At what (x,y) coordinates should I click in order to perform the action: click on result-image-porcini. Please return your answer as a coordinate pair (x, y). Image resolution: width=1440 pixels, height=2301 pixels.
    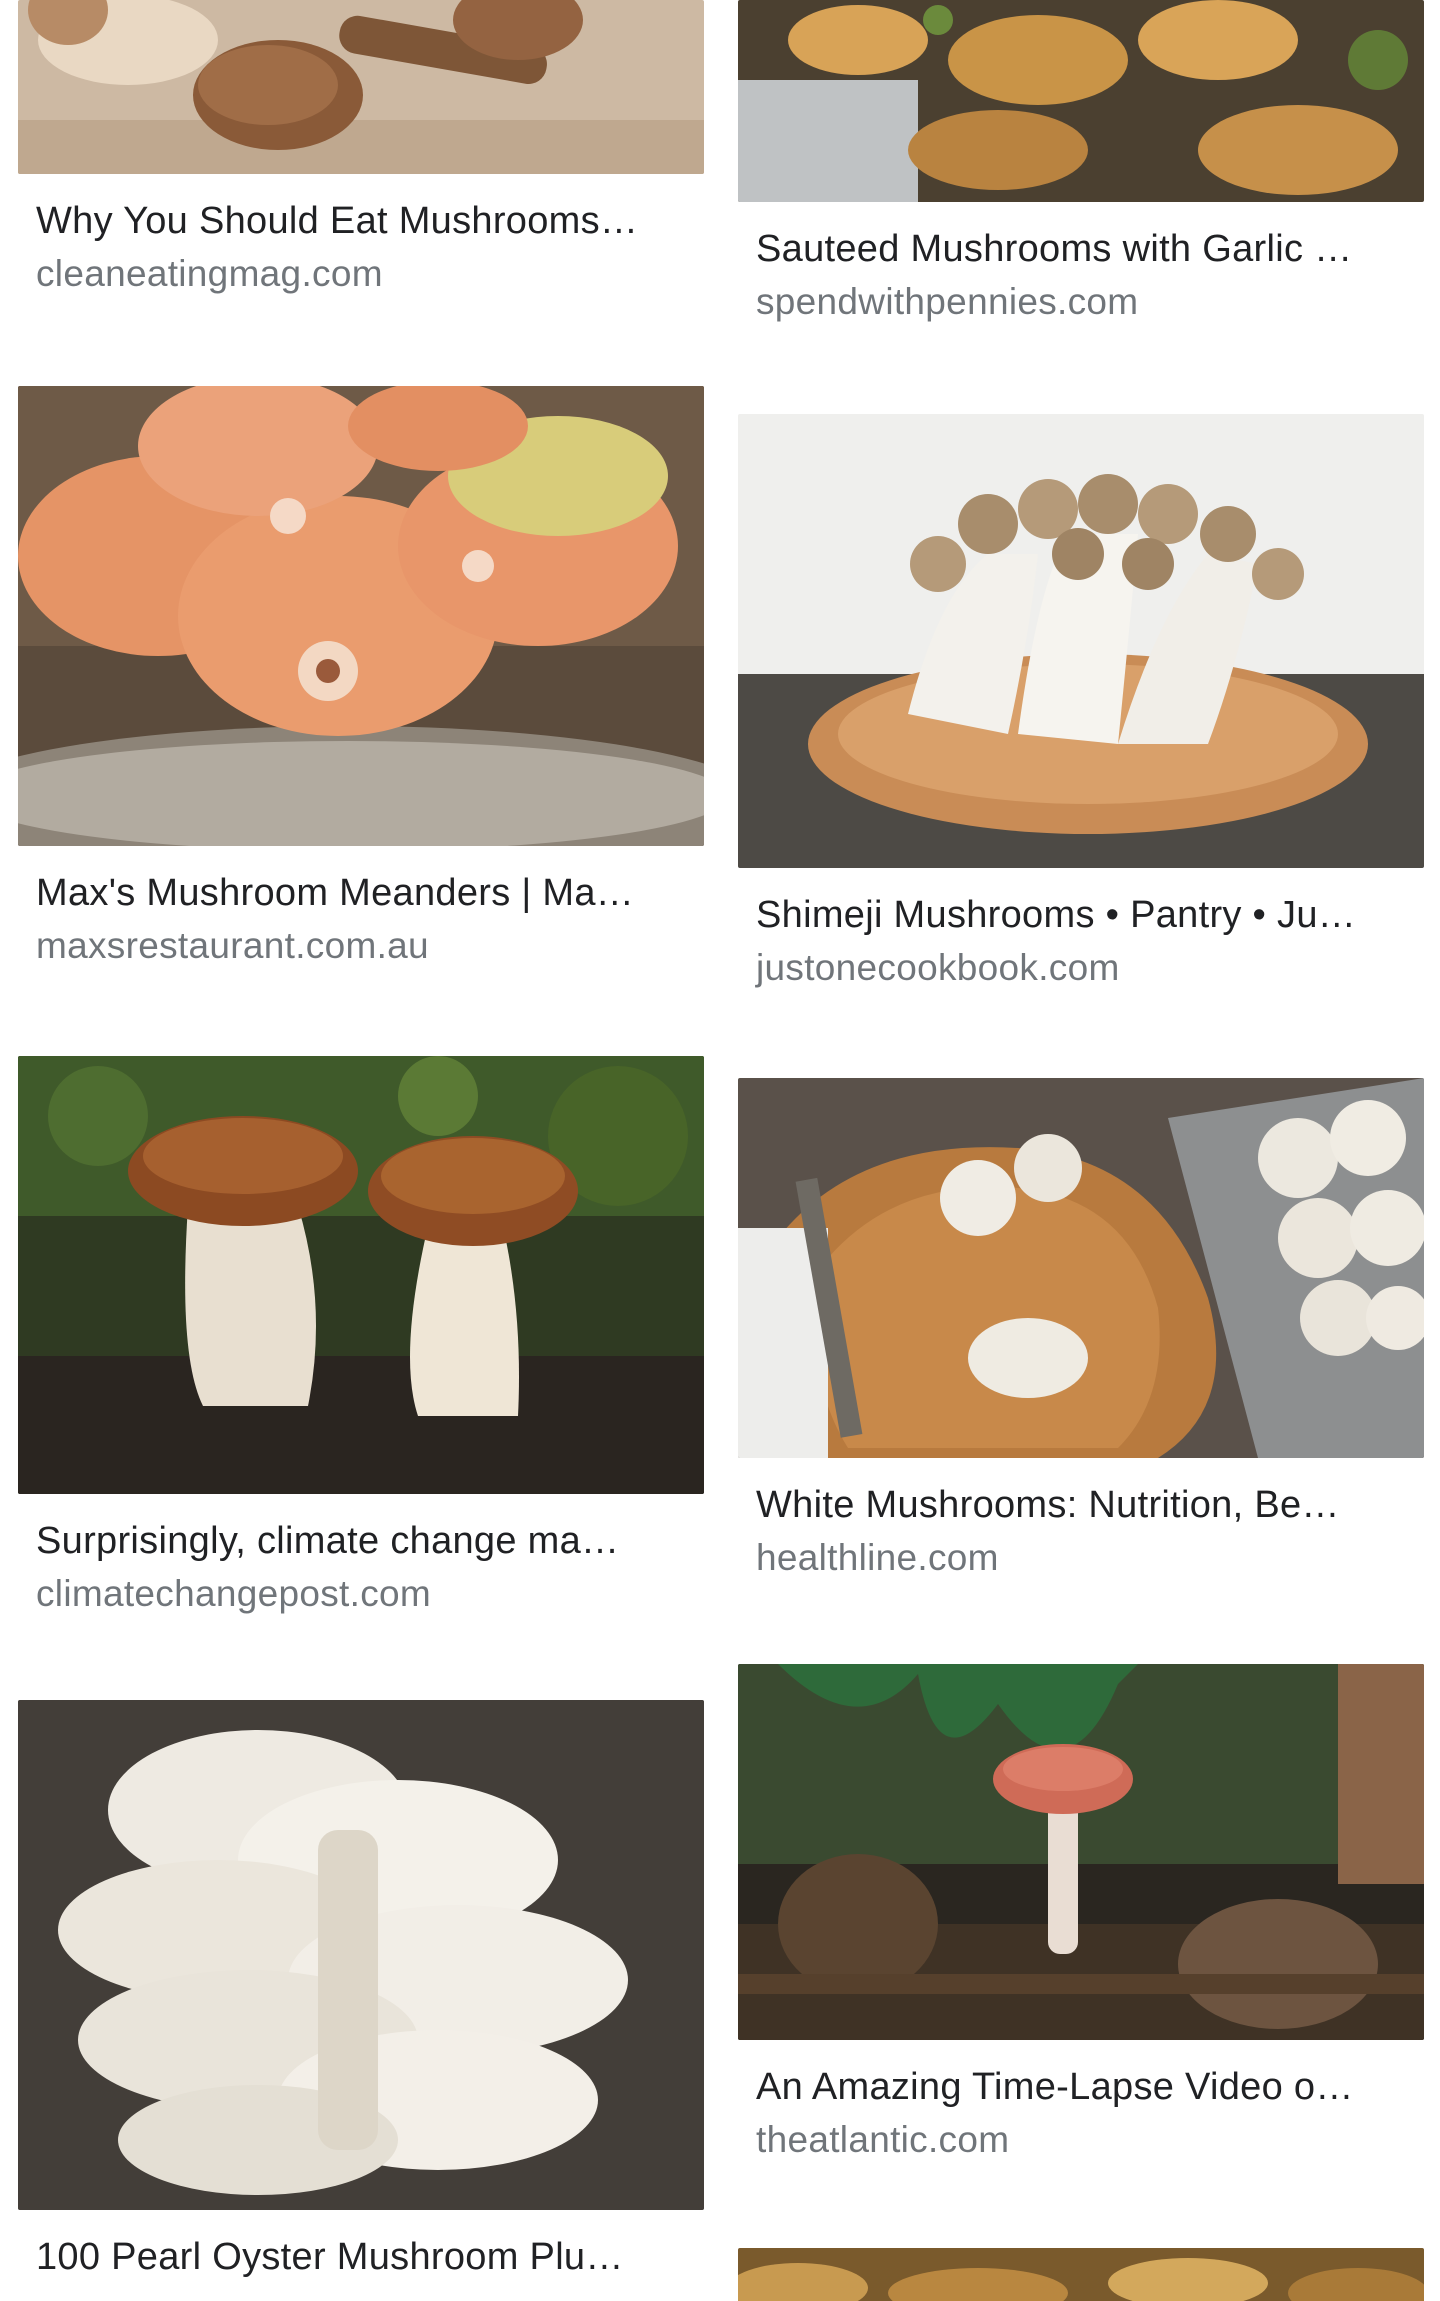
    Looking at the image, I should click on (361, 1275).